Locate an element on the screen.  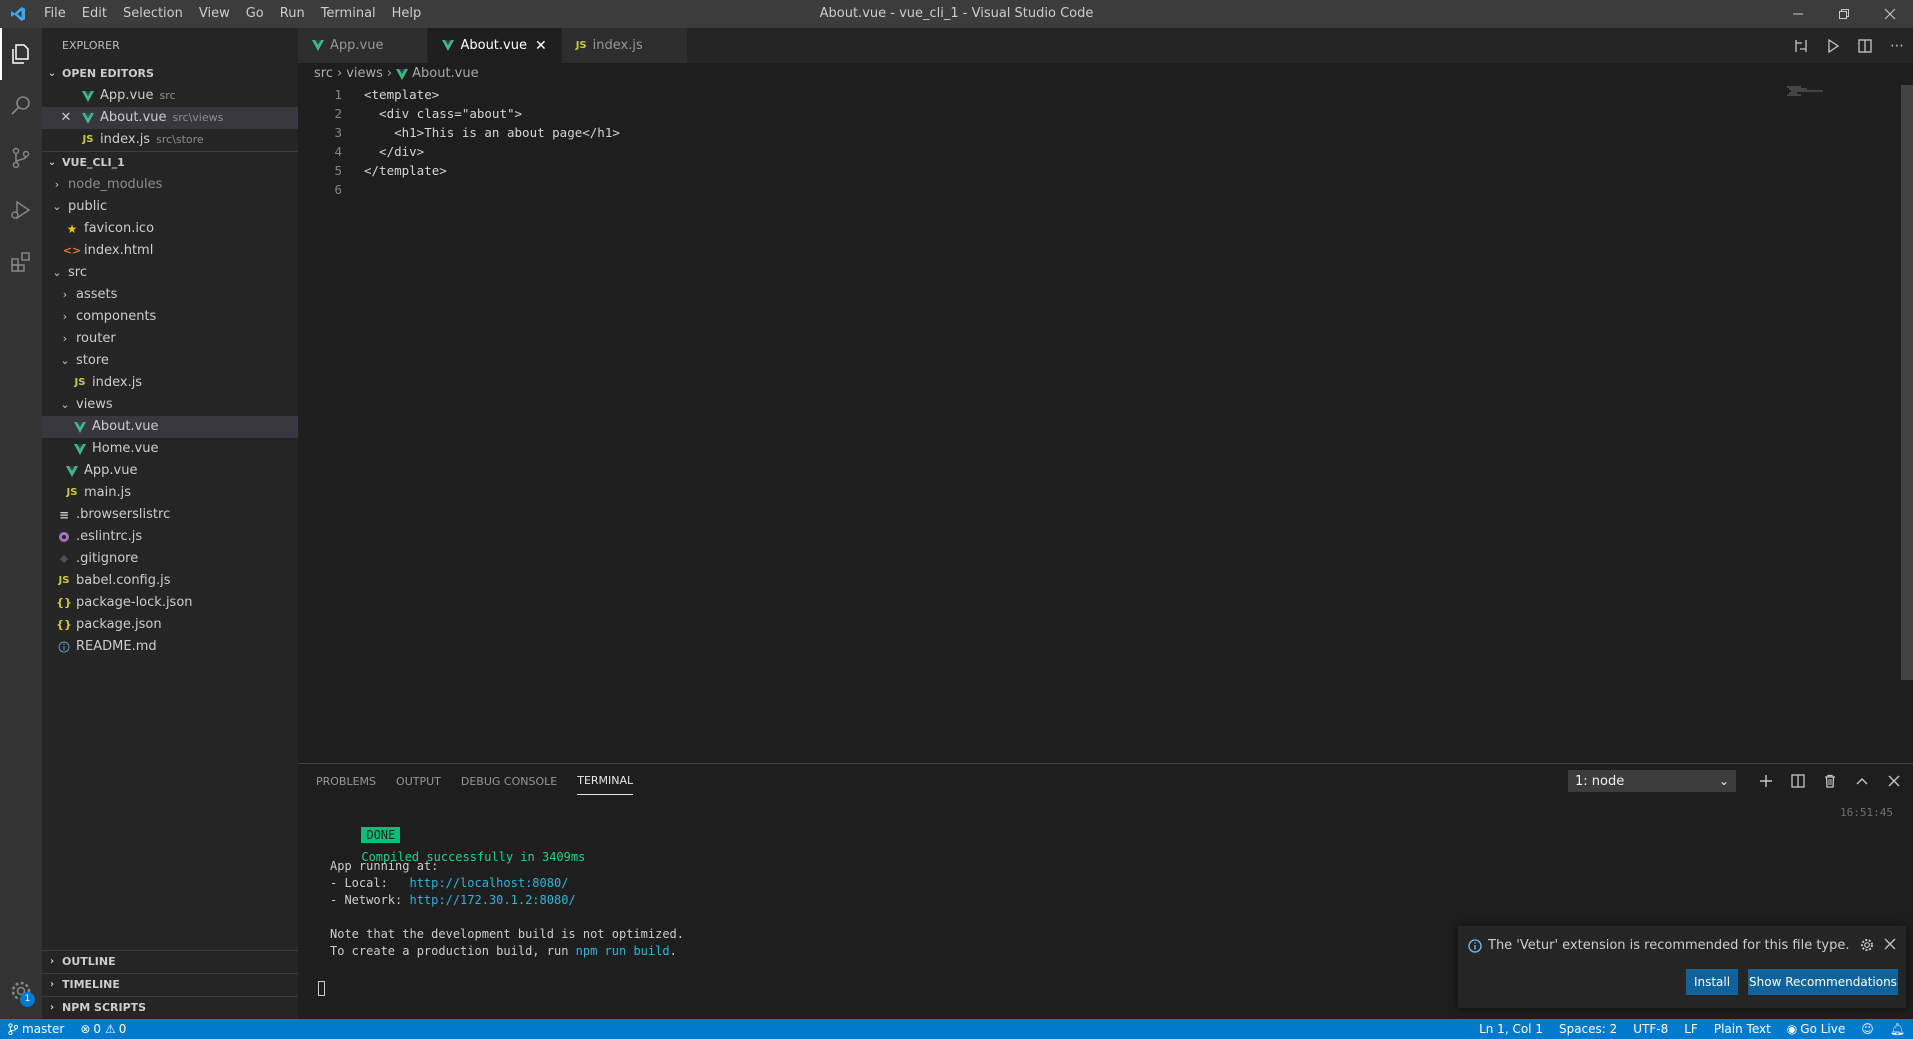
tree-folder: ⌄ store is located at coordinates (170, 361).